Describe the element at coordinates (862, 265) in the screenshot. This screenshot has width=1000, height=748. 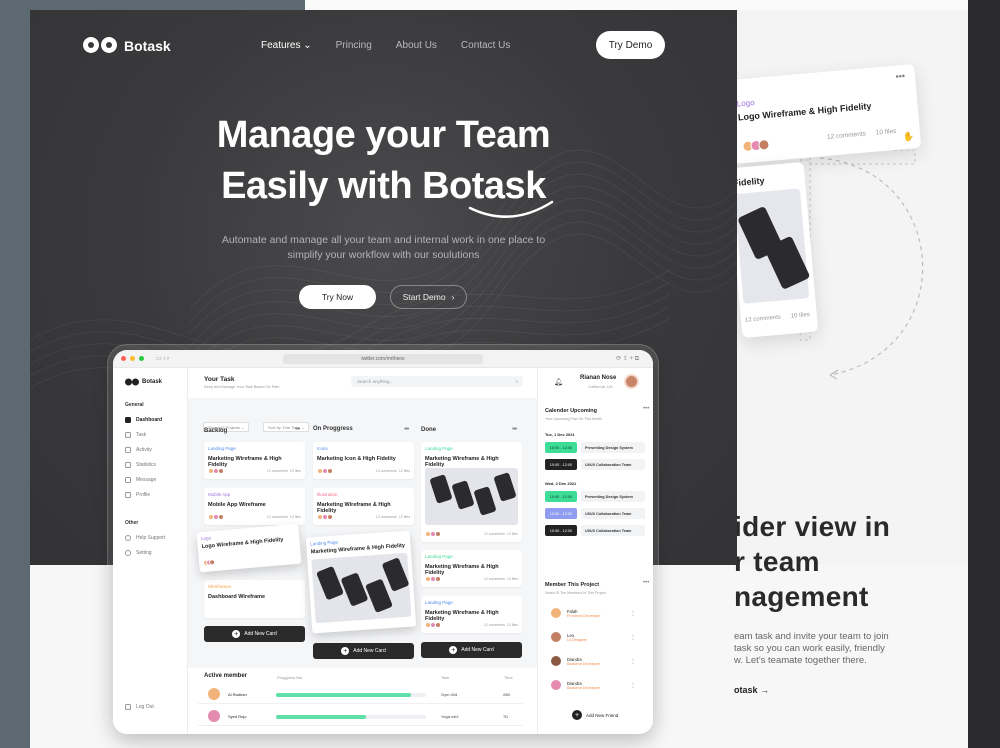
I see `dashed-arc-decoration` at that location.